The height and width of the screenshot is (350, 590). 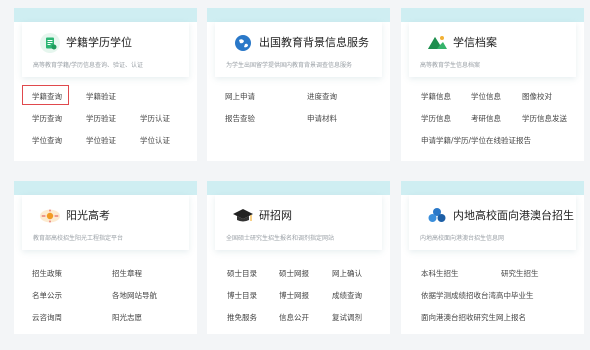 What do you see at coordinates (473, 317) in the screenshot?
I see `link-grad-online-apply: 面向港澳台招收研究生网上报名` at bounding box center [473, 317].